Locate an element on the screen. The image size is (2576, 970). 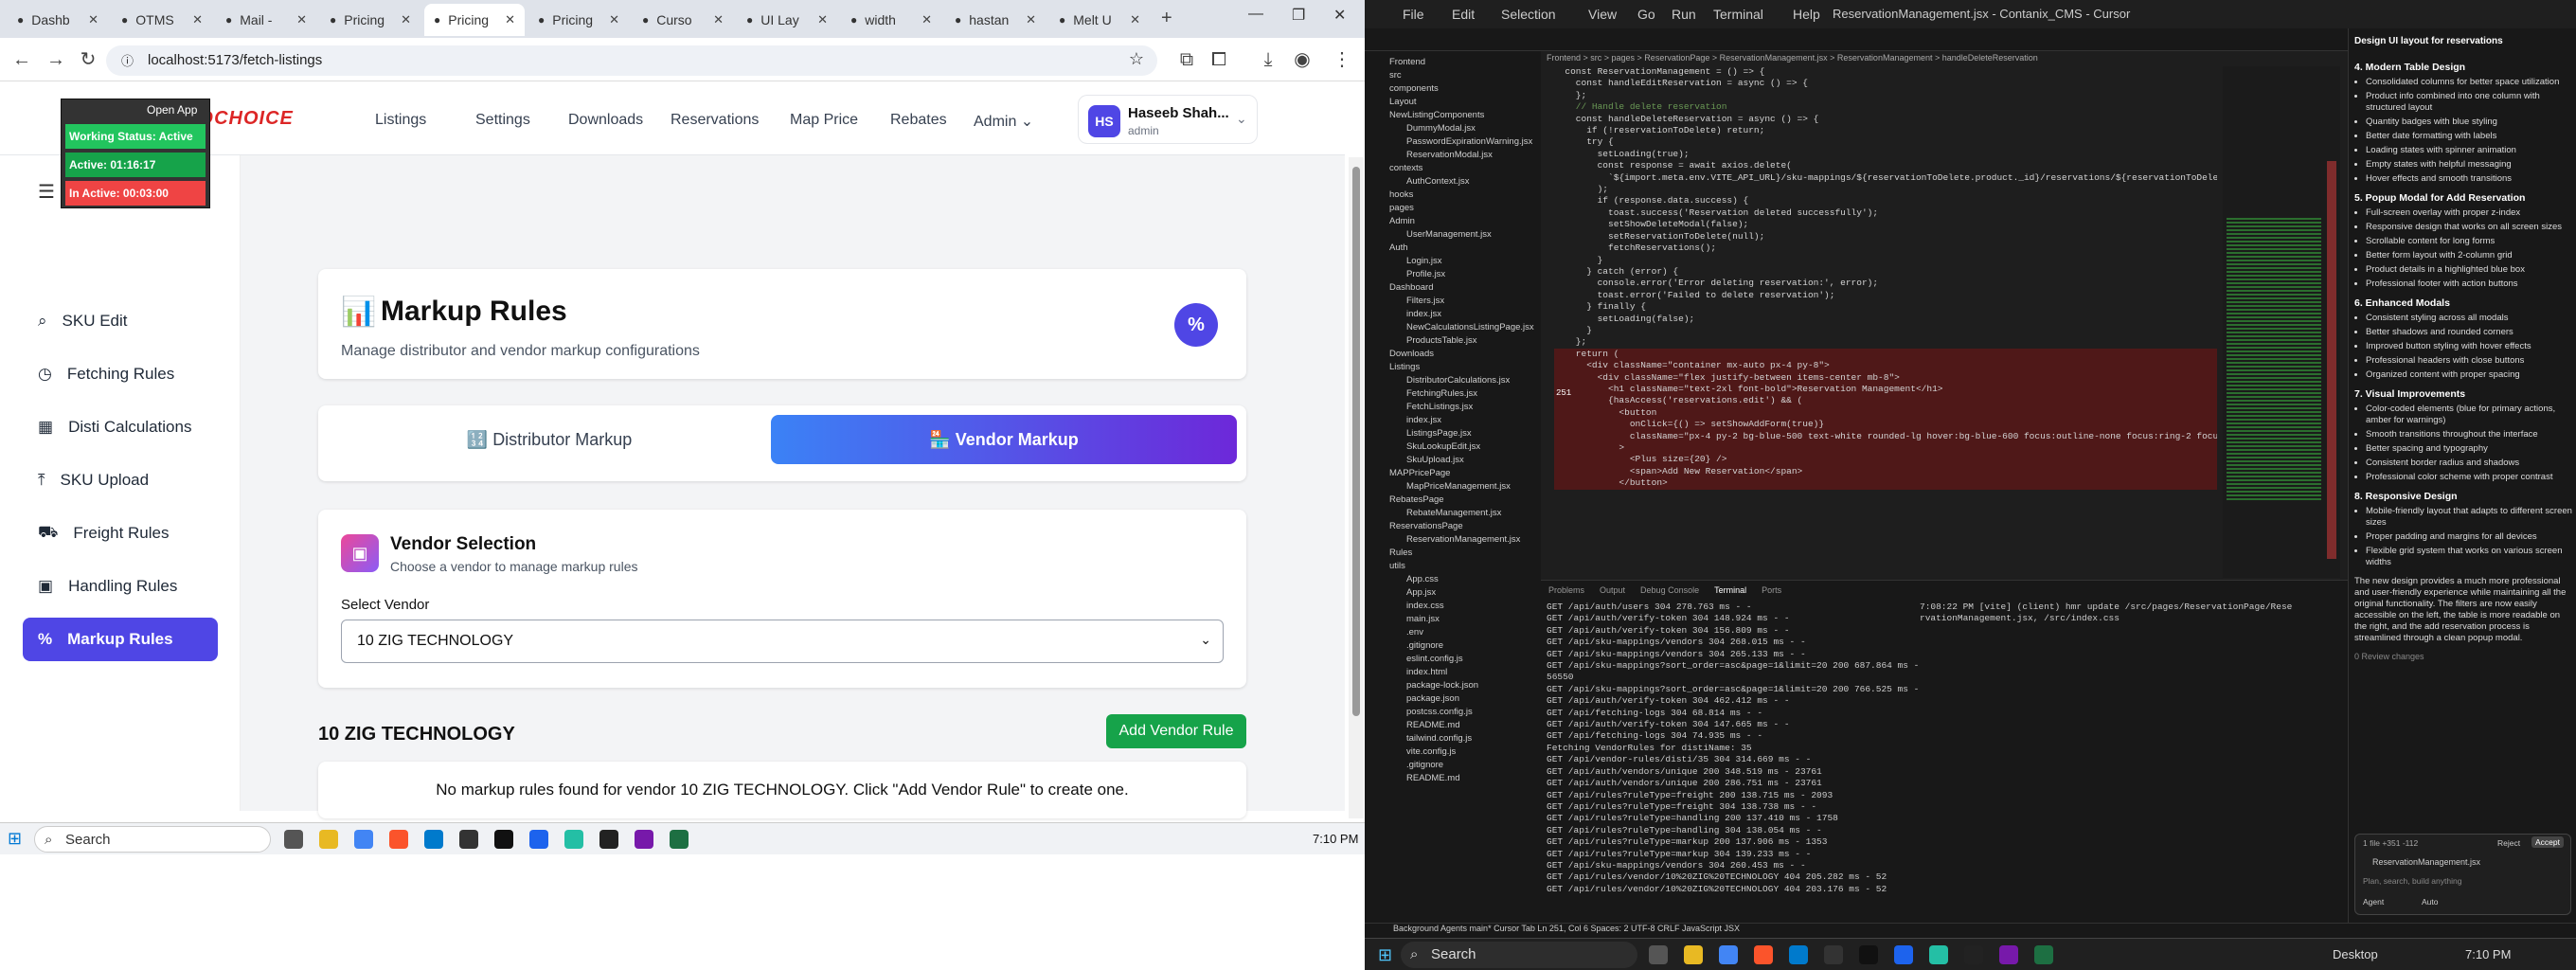
open-app-link: Open App is located at coordinates (172, 110).